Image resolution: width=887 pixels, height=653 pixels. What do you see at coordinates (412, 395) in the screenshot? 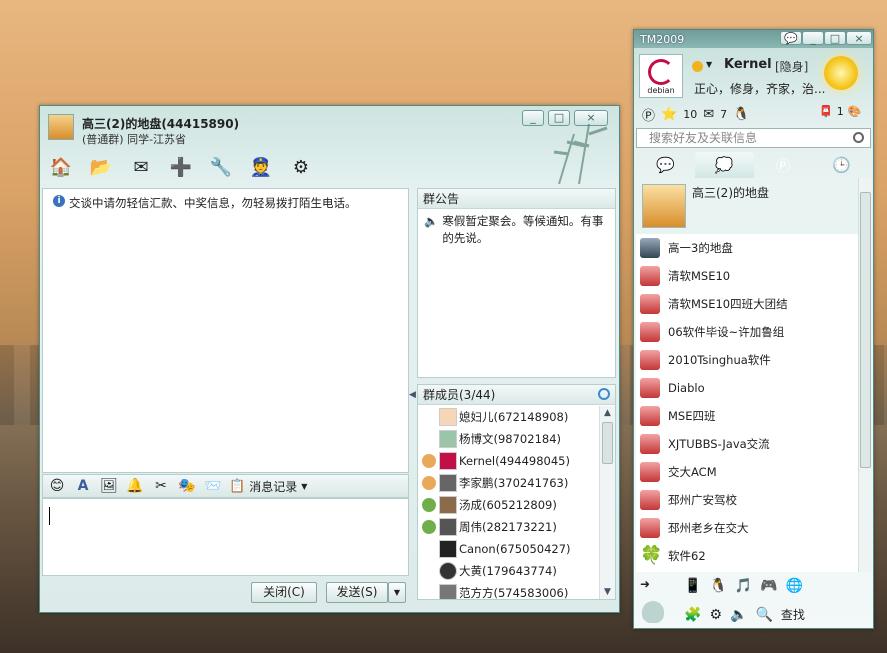
I see `collapse-arrow-icon: ◀` at bounding box center [412, 395].